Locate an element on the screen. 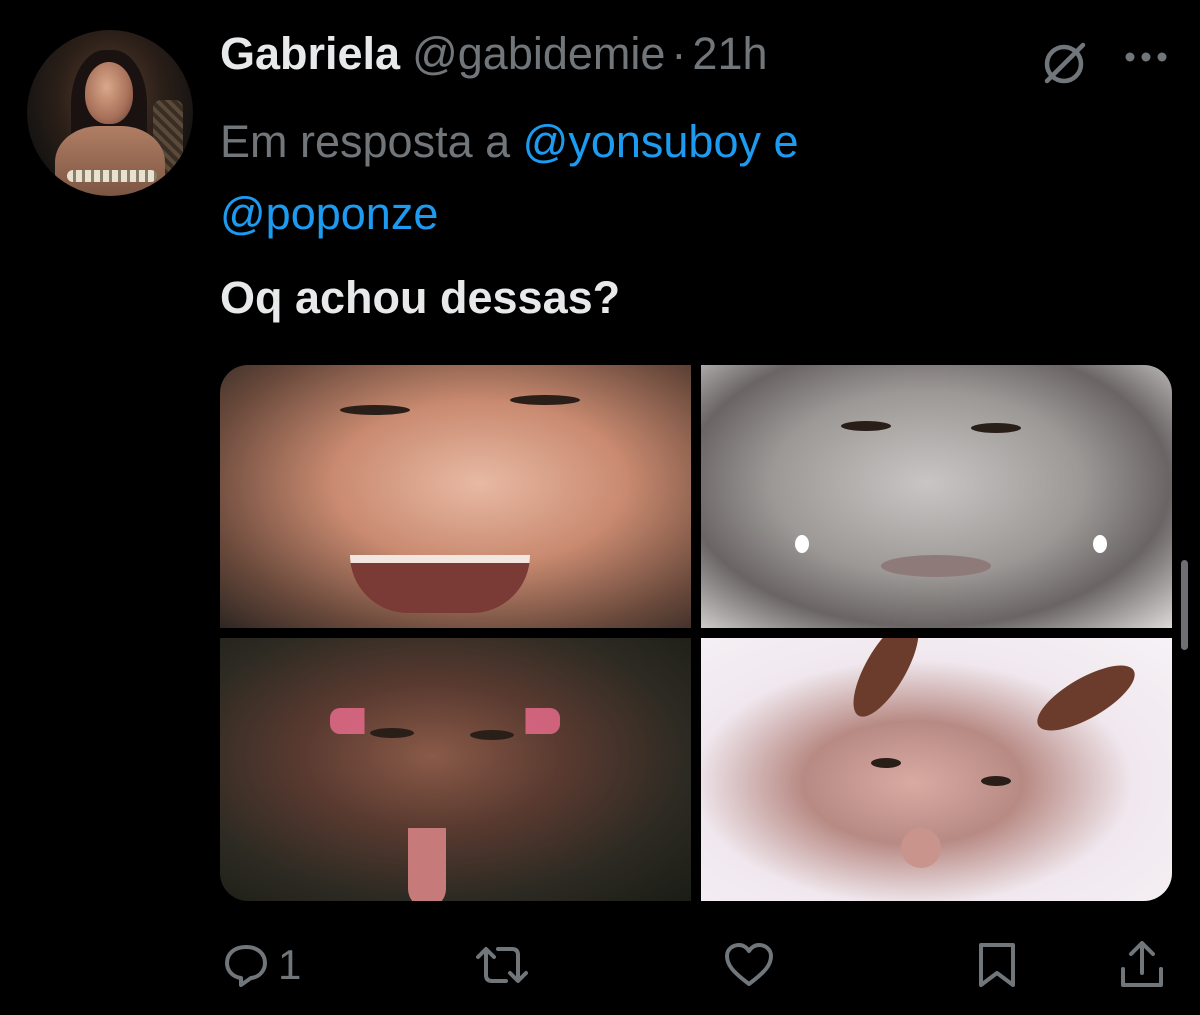  share-button is located at coordinates (1142, 965).